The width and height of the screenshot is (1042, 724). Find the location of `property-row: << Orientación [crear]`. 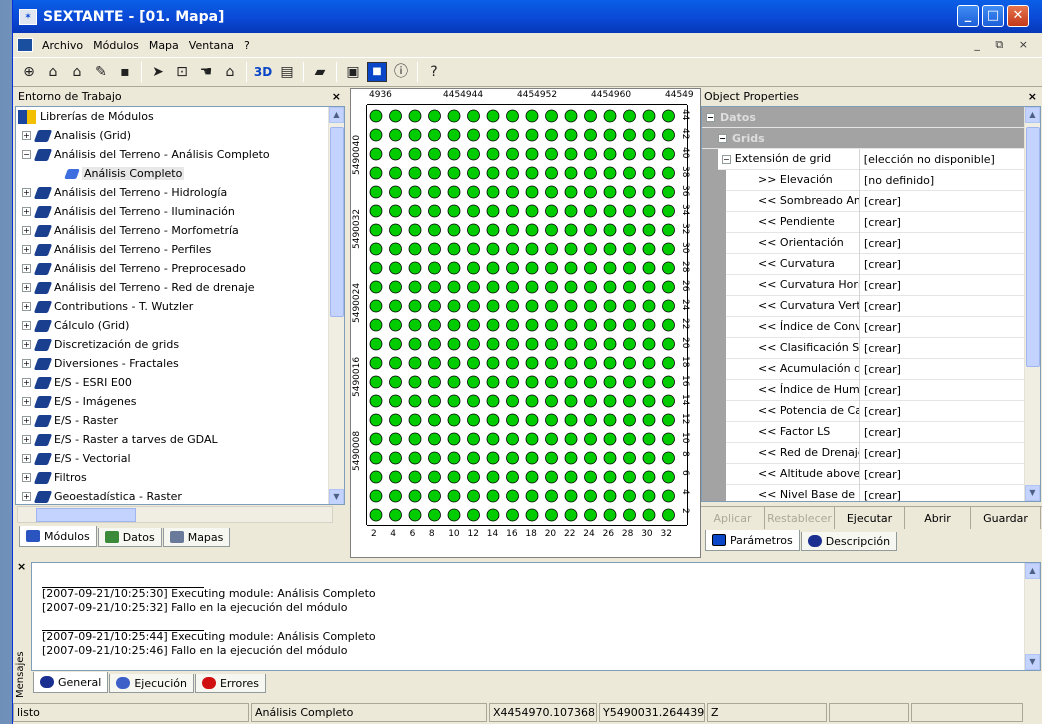

property-row: << Orientación [crear] is located at coordinates (863, 243).